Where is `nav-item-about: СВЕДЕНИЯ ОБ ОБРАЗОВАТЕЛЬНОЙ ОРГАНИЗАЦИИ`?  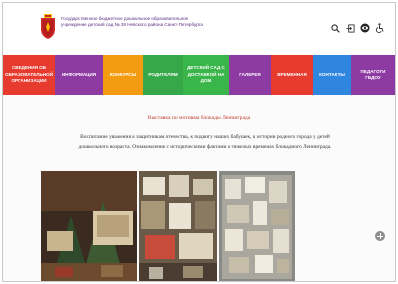 nav-item-about: СВЕДЕНИЯ ОБ ОБРАЗОВАТЕЛЬНОЙ ОРГАНИЗАЦИИ is located at coordinates (29, 75).